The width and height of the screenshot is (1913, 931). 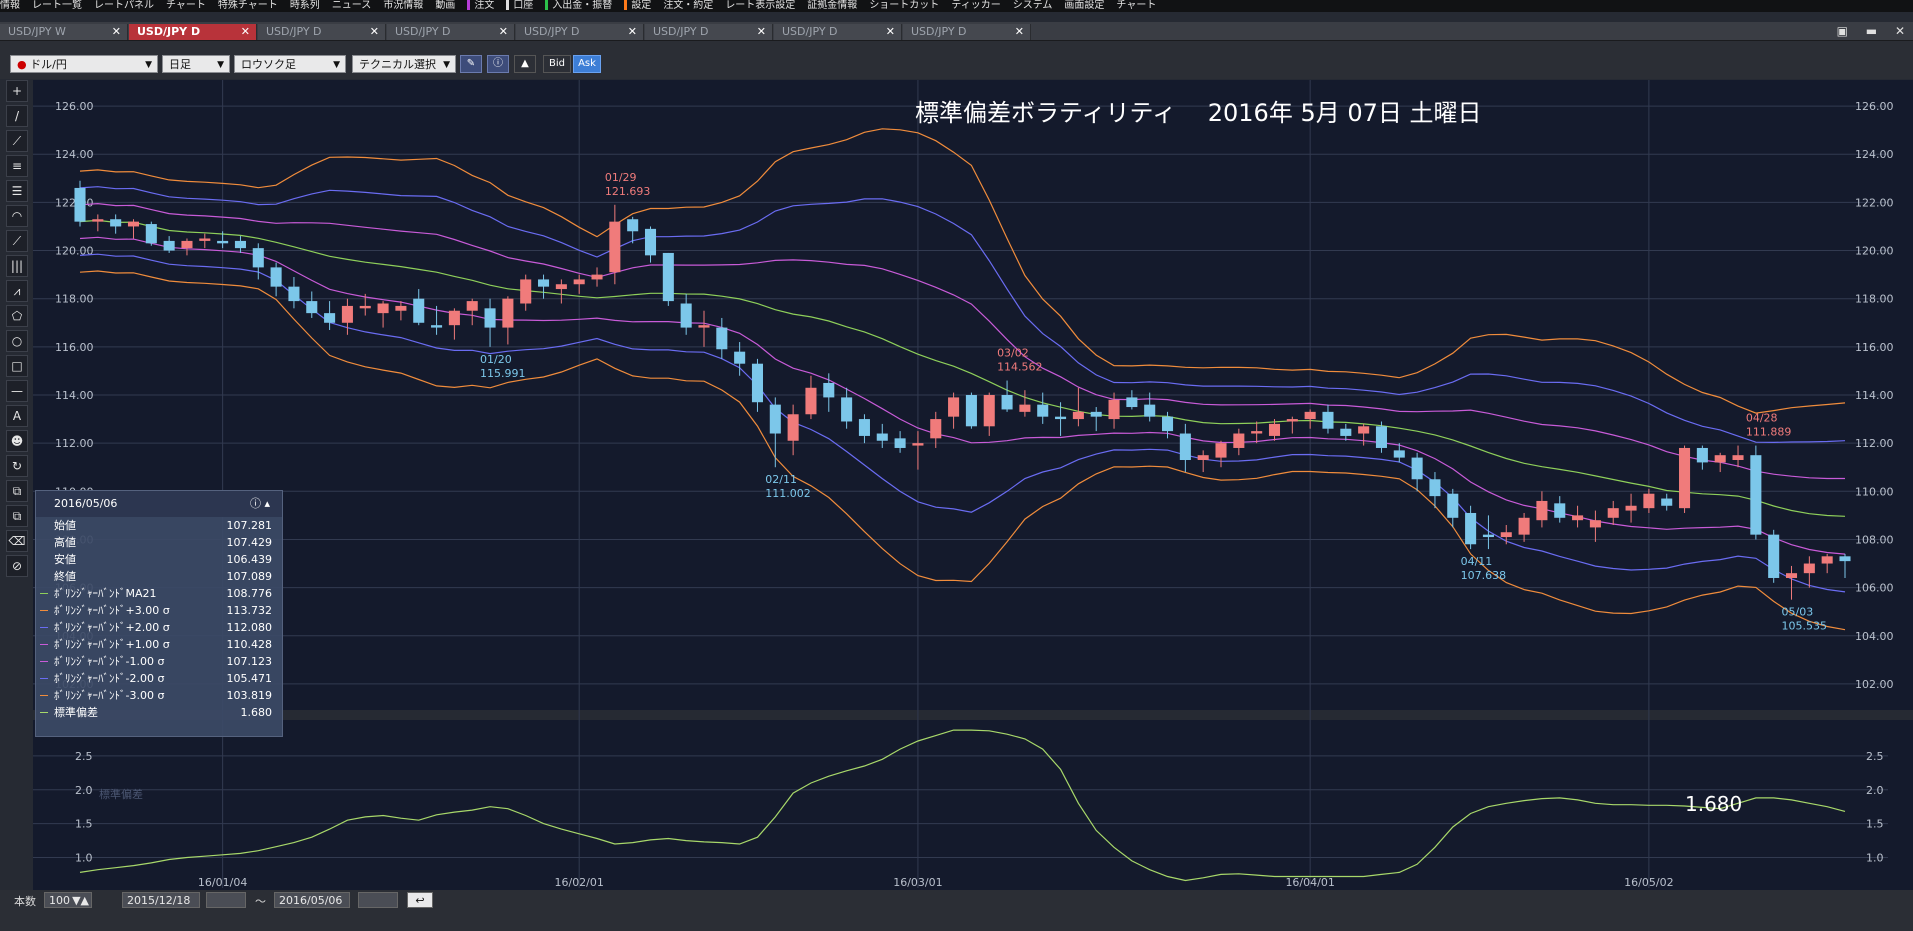 I want to click on range-bar: 本数 100 ▼▲ 2015/12/18 ～ 2016/05/06 ↩, so click(x=956, y=902).